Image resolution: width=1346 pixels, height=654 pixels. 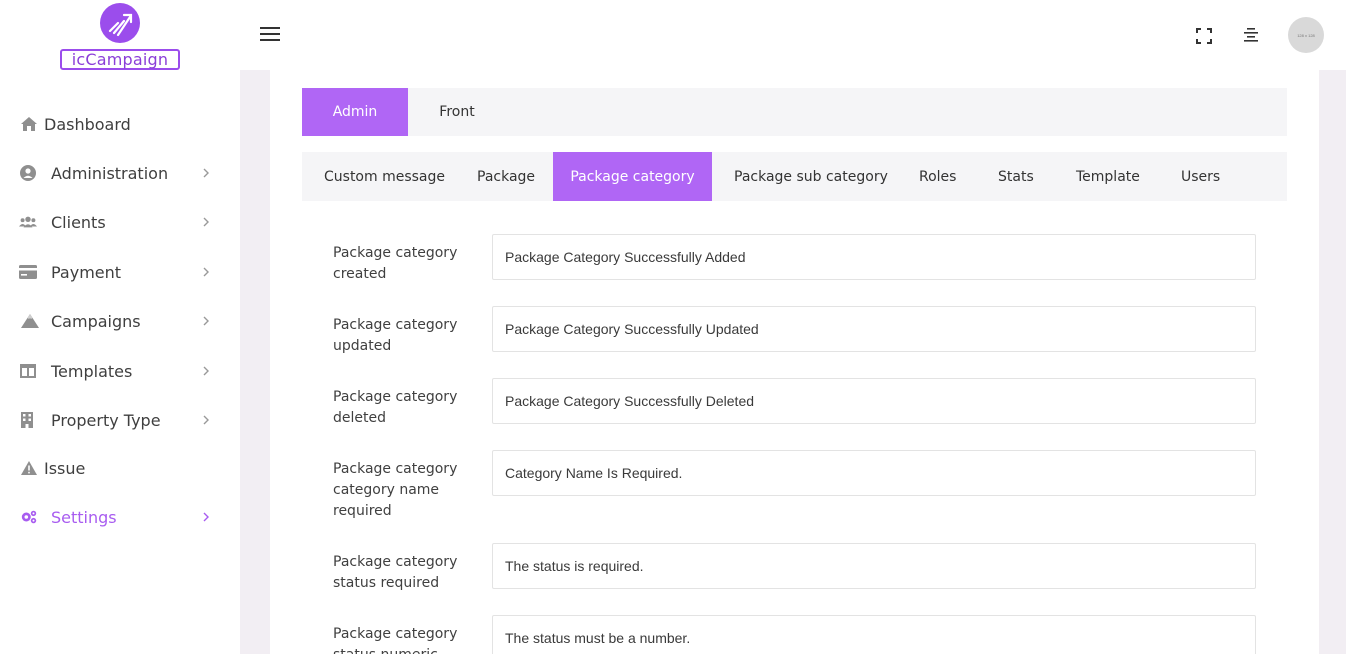 What do you see at coordinates (28, 371) in the screenshot?
I see `layout-icon` at bounding box center [28, 371].